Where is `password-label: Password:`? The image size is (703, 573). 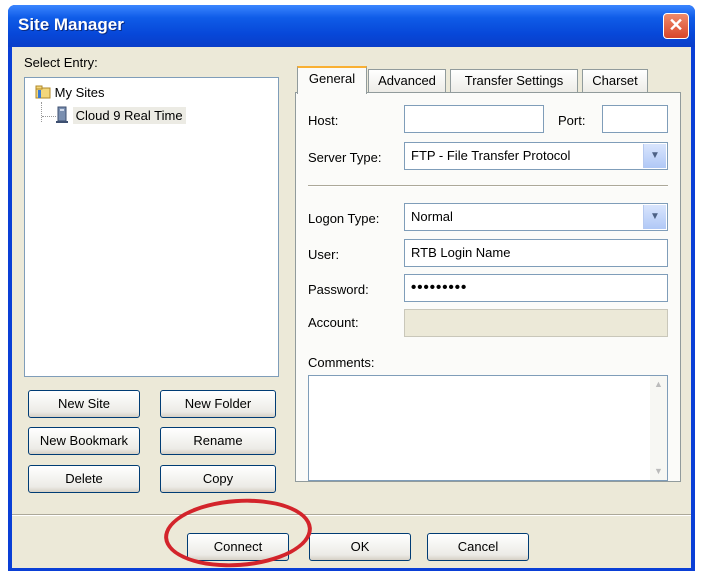 password-label: Password: is located at coordinates (338, 289).